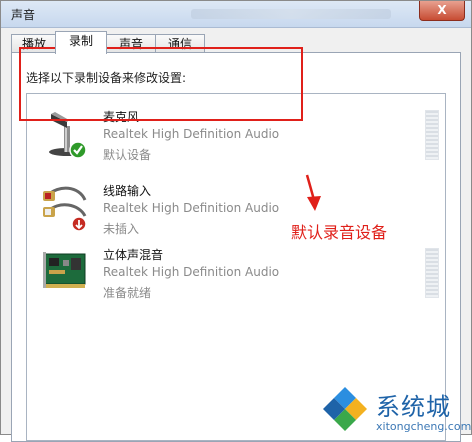 Image resolution: width=472 pixels, height=442 pixels. I want to click on sound-card-icon, so click(64, 270).